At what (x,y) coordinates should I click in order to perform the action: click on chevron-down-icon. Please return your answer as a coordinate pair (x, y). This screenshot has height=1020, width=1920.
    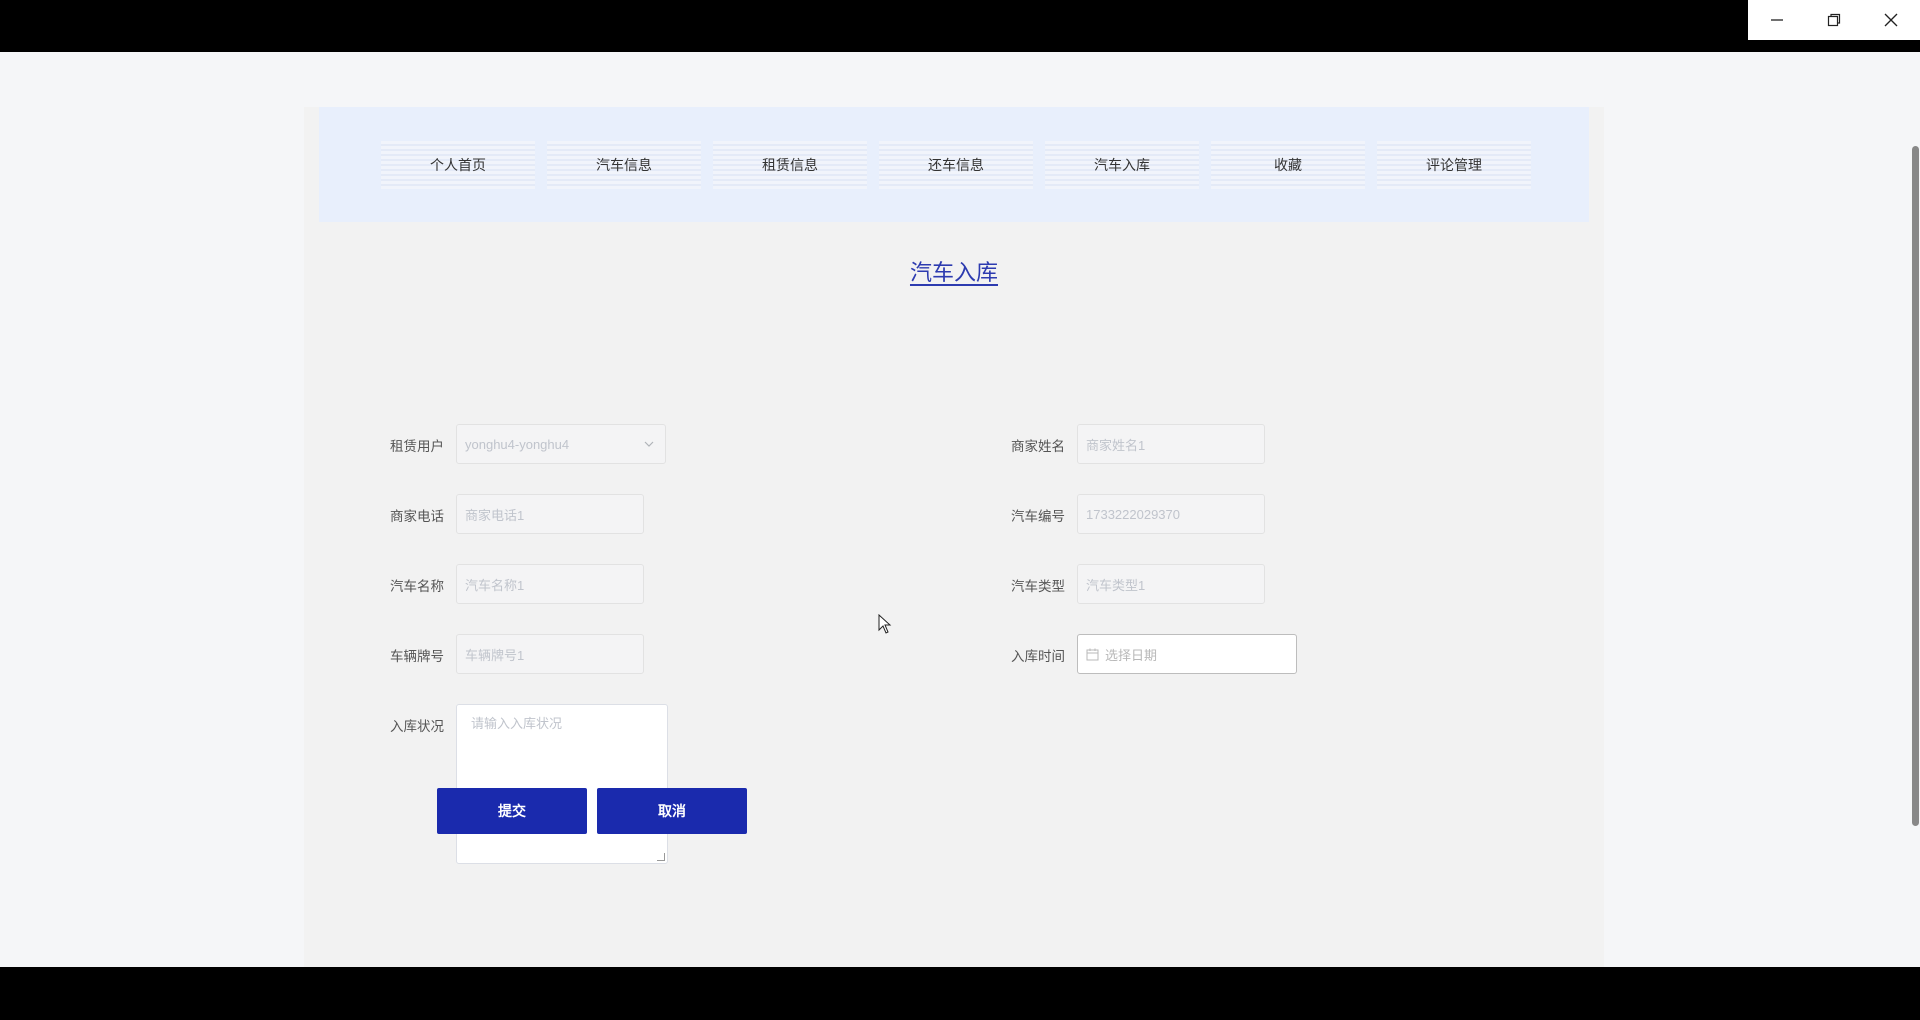
    Looking at the image, I should click on (649, 444).